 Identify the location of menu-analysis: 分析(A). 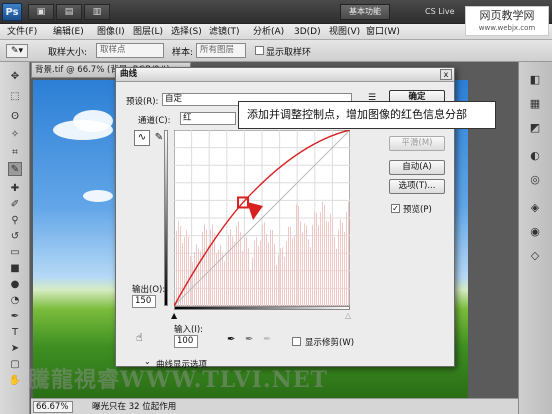
(268, 32).